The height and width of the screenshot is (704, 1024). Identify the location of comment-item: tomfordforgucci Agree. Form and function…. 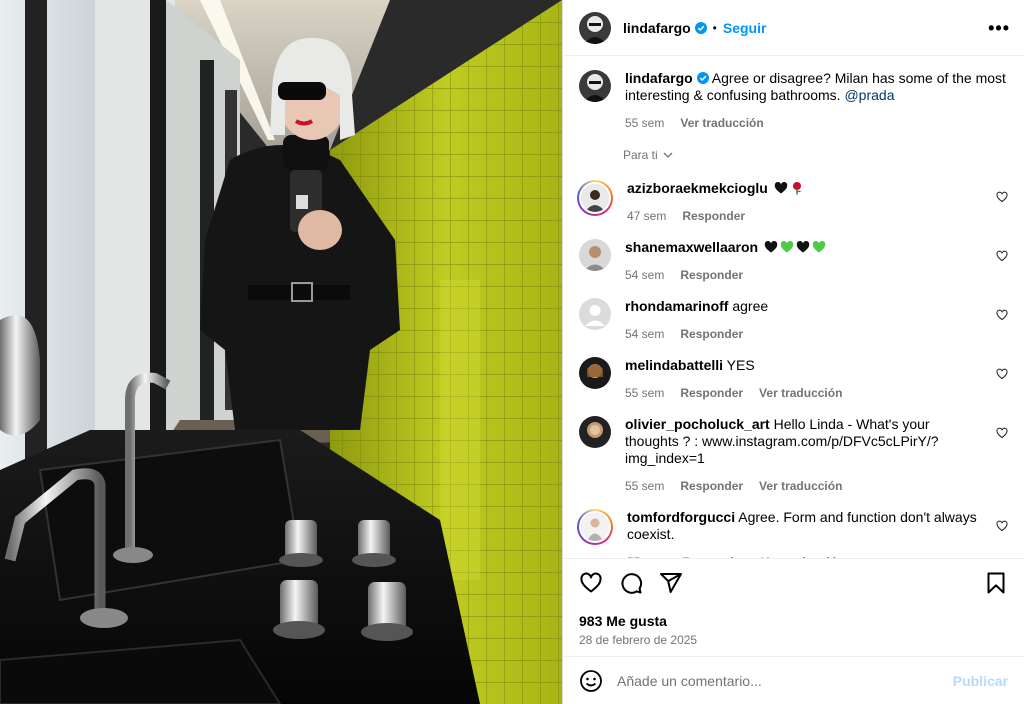
(792, 533).